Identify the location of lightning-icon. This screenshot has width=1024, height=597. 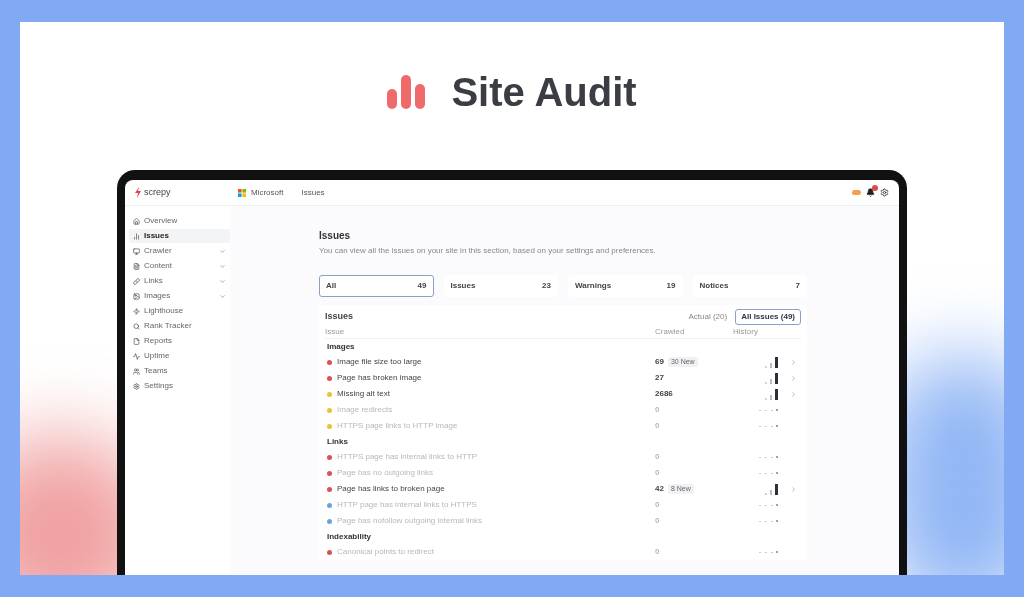
(136, 311).